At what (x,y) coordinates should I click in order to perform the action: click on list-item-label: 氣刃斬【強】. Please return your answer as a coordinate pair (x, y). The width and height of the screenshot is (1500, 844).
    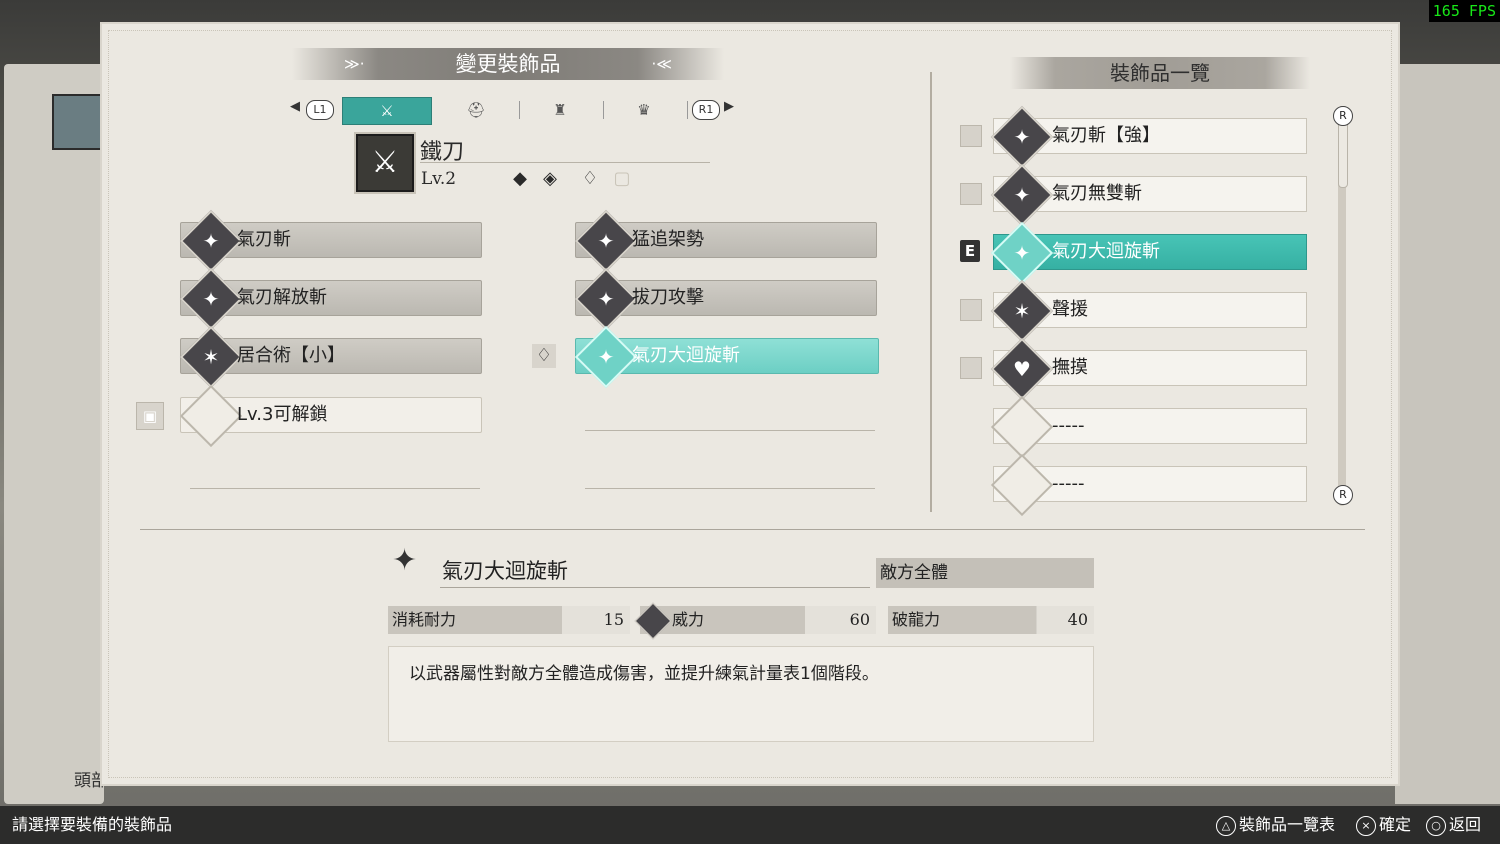
    Looking at the image, I should click on (1106, 135).